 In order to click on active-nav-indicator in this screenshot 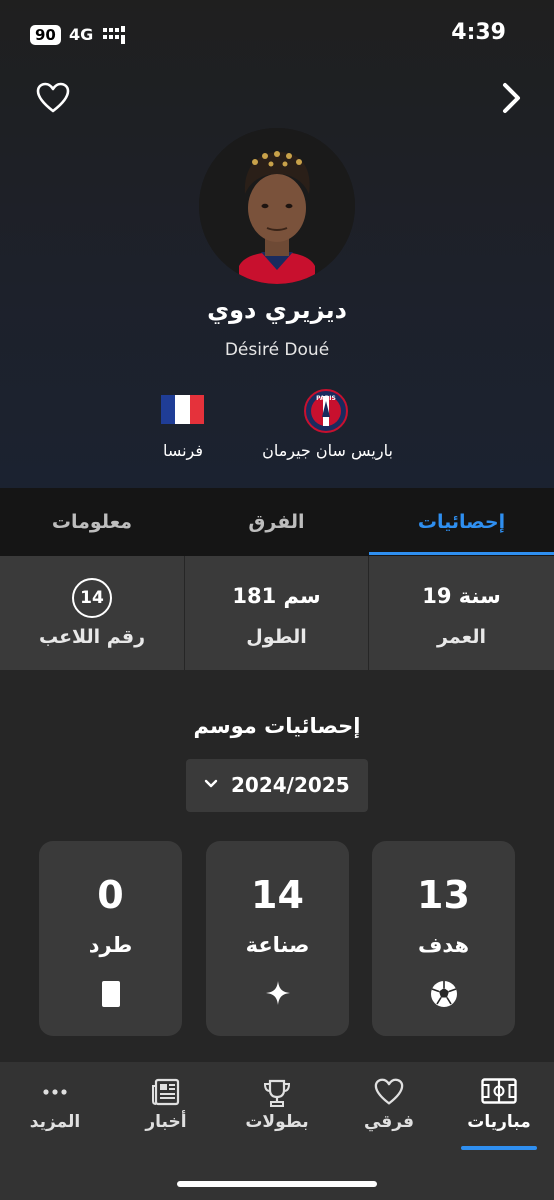, I will do `click(499, 1148)`.